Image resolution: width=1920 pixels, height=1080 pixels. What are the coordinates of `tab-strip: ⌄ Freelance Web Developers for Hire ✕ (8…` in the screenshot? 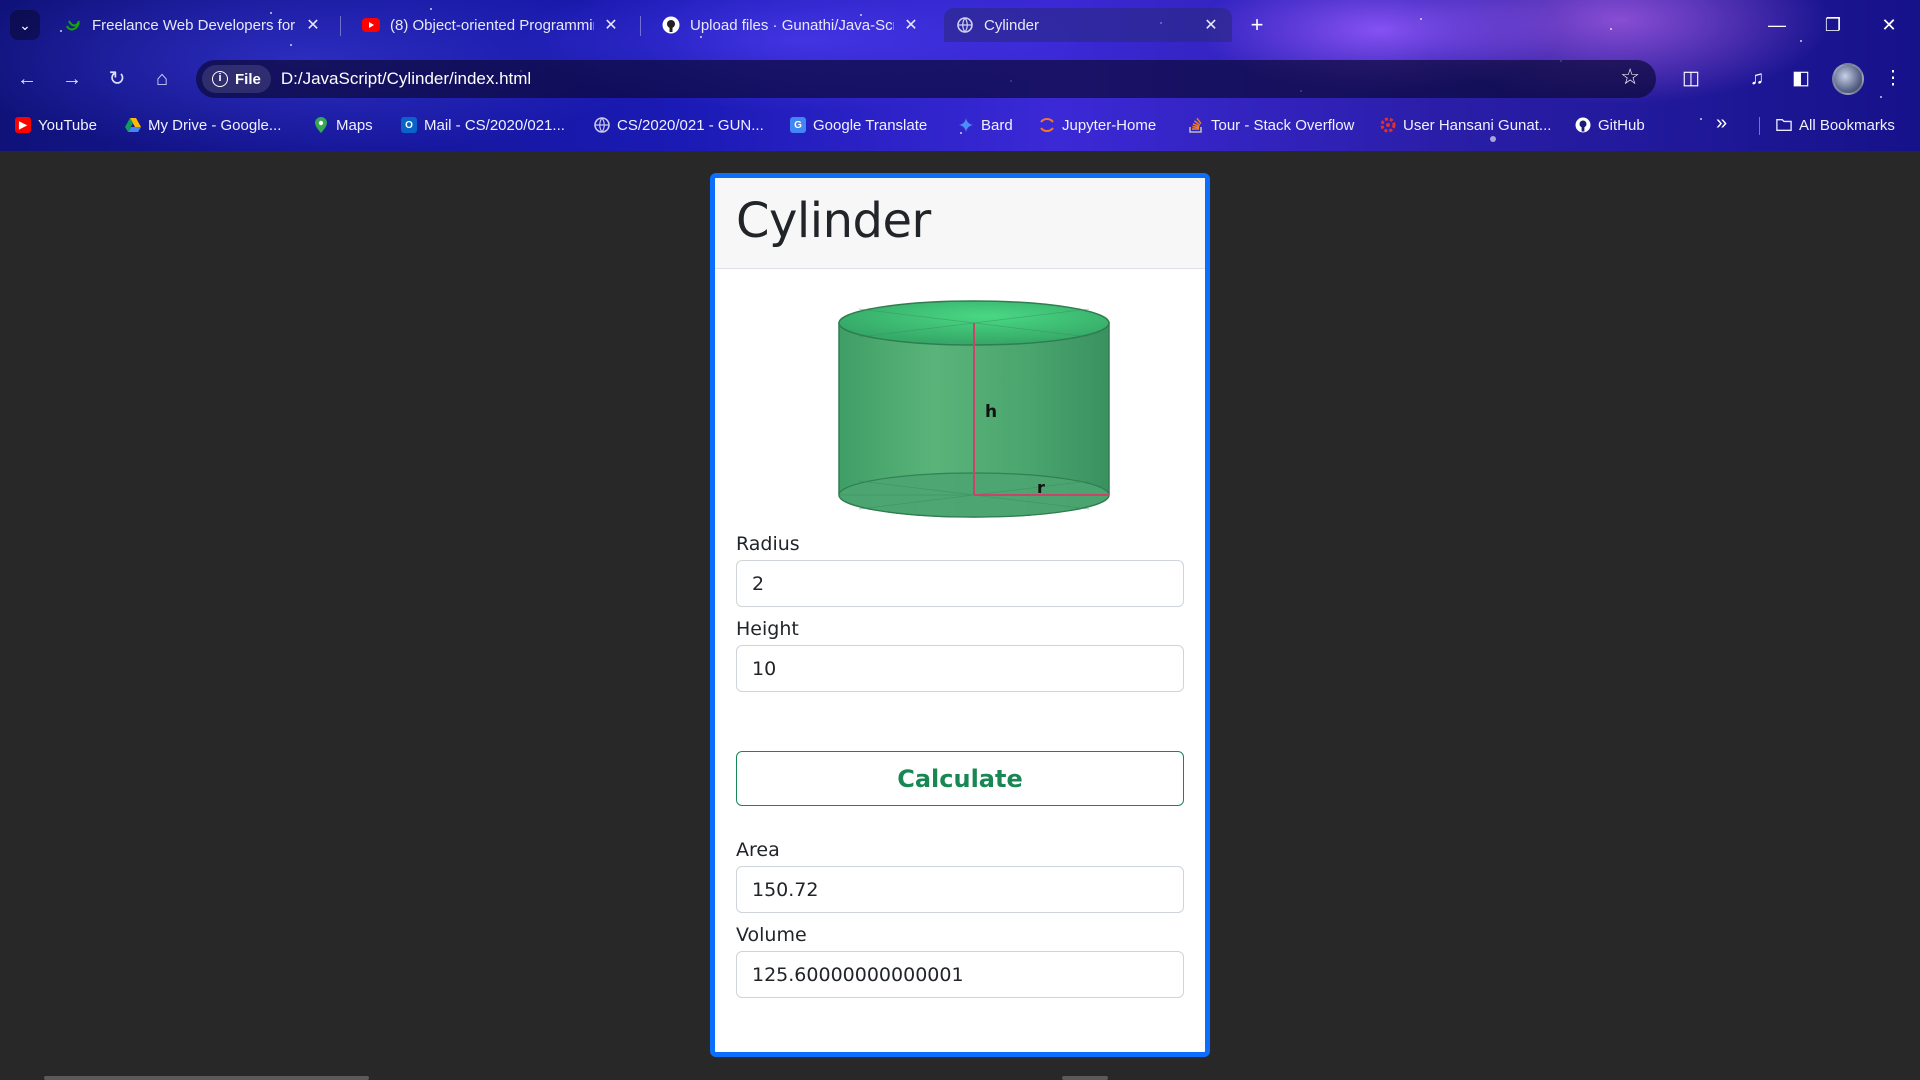 It's located at (960, 25).